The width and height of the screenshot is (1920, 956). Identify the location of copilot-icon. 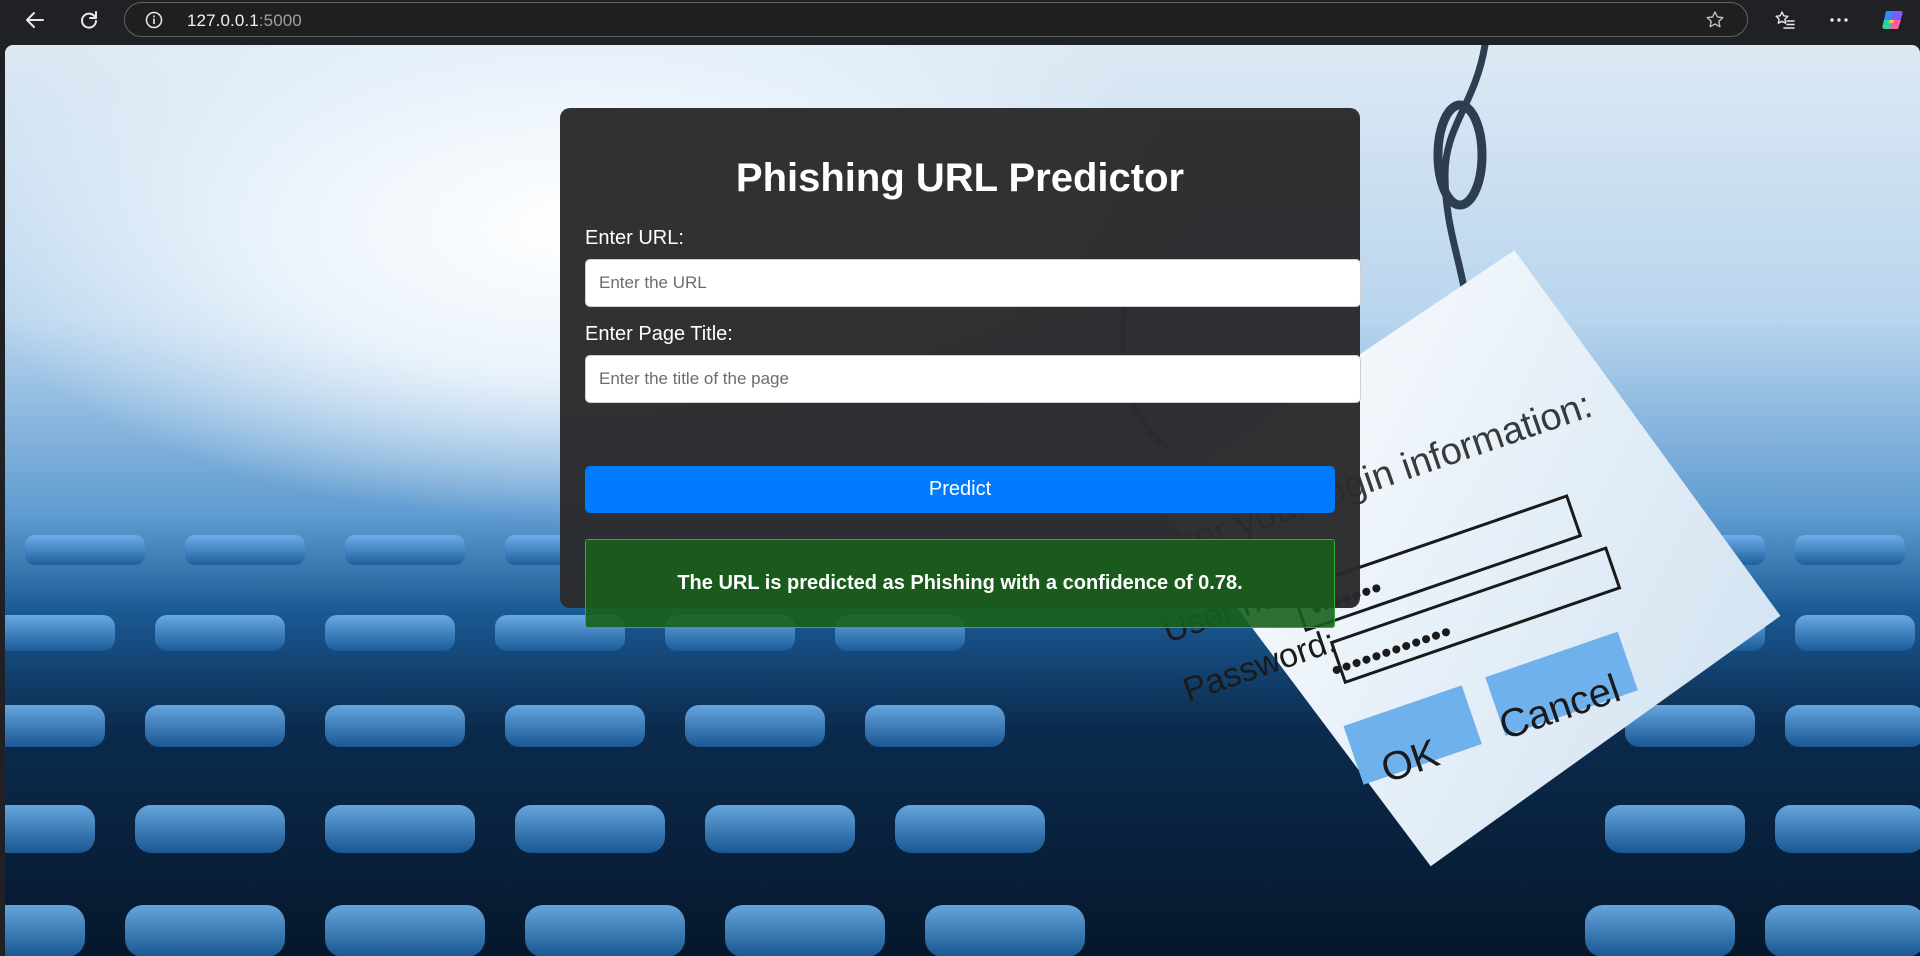
(1892, 20).